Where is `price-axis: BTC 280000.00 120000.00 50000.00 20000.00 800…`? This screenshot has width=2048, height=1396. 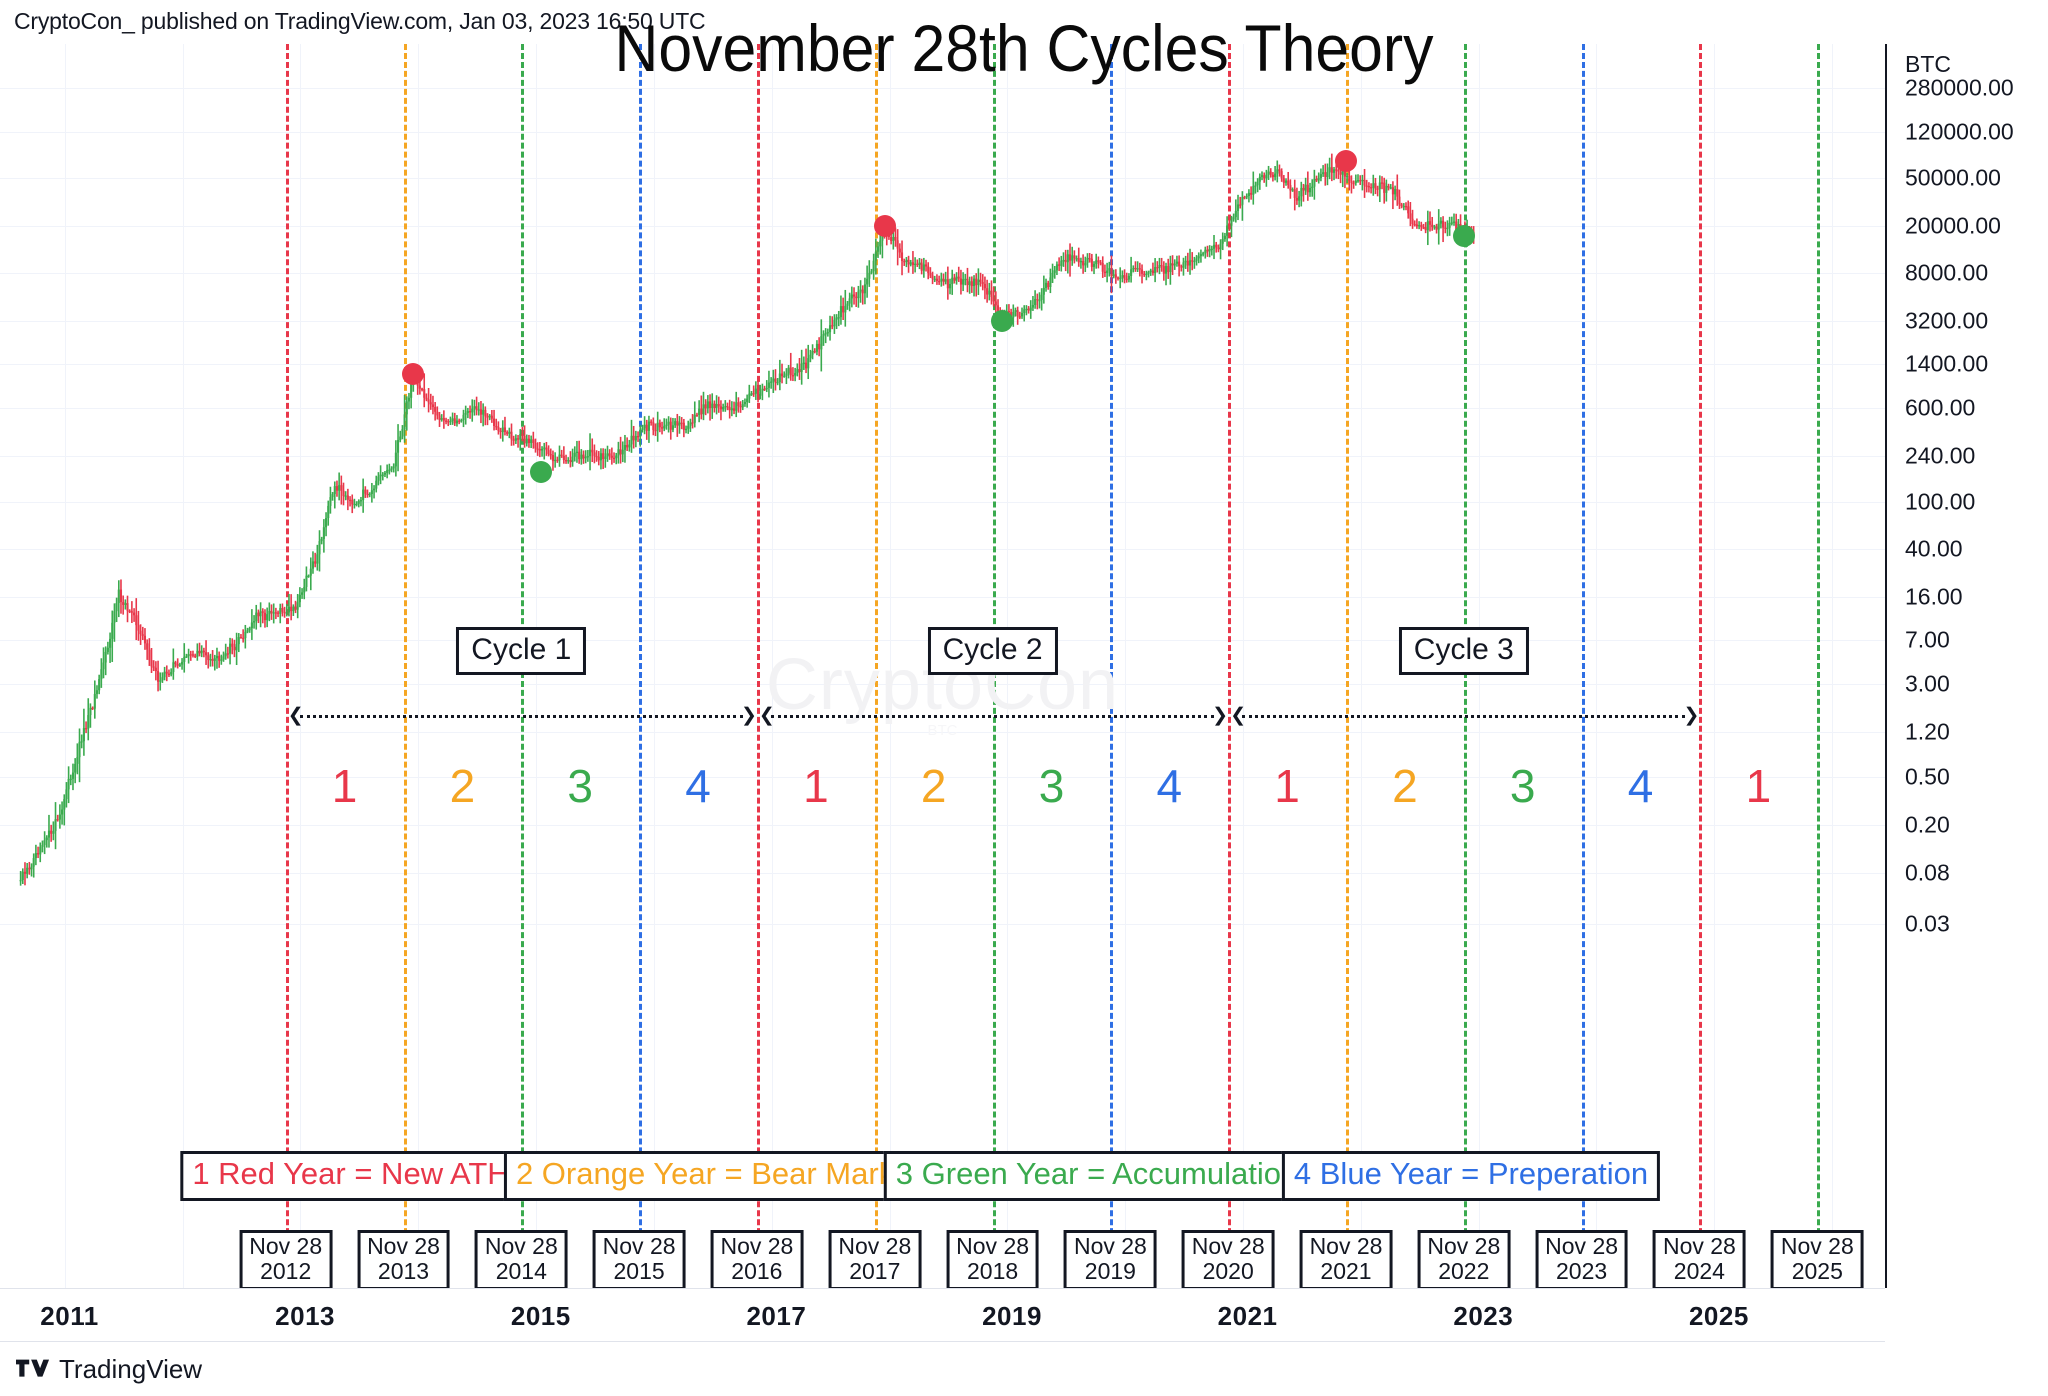 price-axis: BTC 280000.00 120000.00 50000.00 20000.00 800… is located at coordinates (1967, 666).